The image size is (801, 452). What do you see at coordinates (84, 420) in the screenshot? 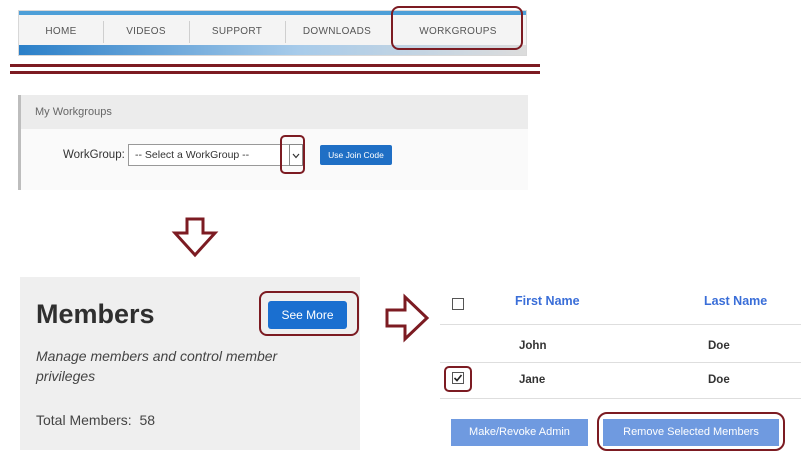
I see `total-members-label: Total Members:` at bounding box center [84, 420].